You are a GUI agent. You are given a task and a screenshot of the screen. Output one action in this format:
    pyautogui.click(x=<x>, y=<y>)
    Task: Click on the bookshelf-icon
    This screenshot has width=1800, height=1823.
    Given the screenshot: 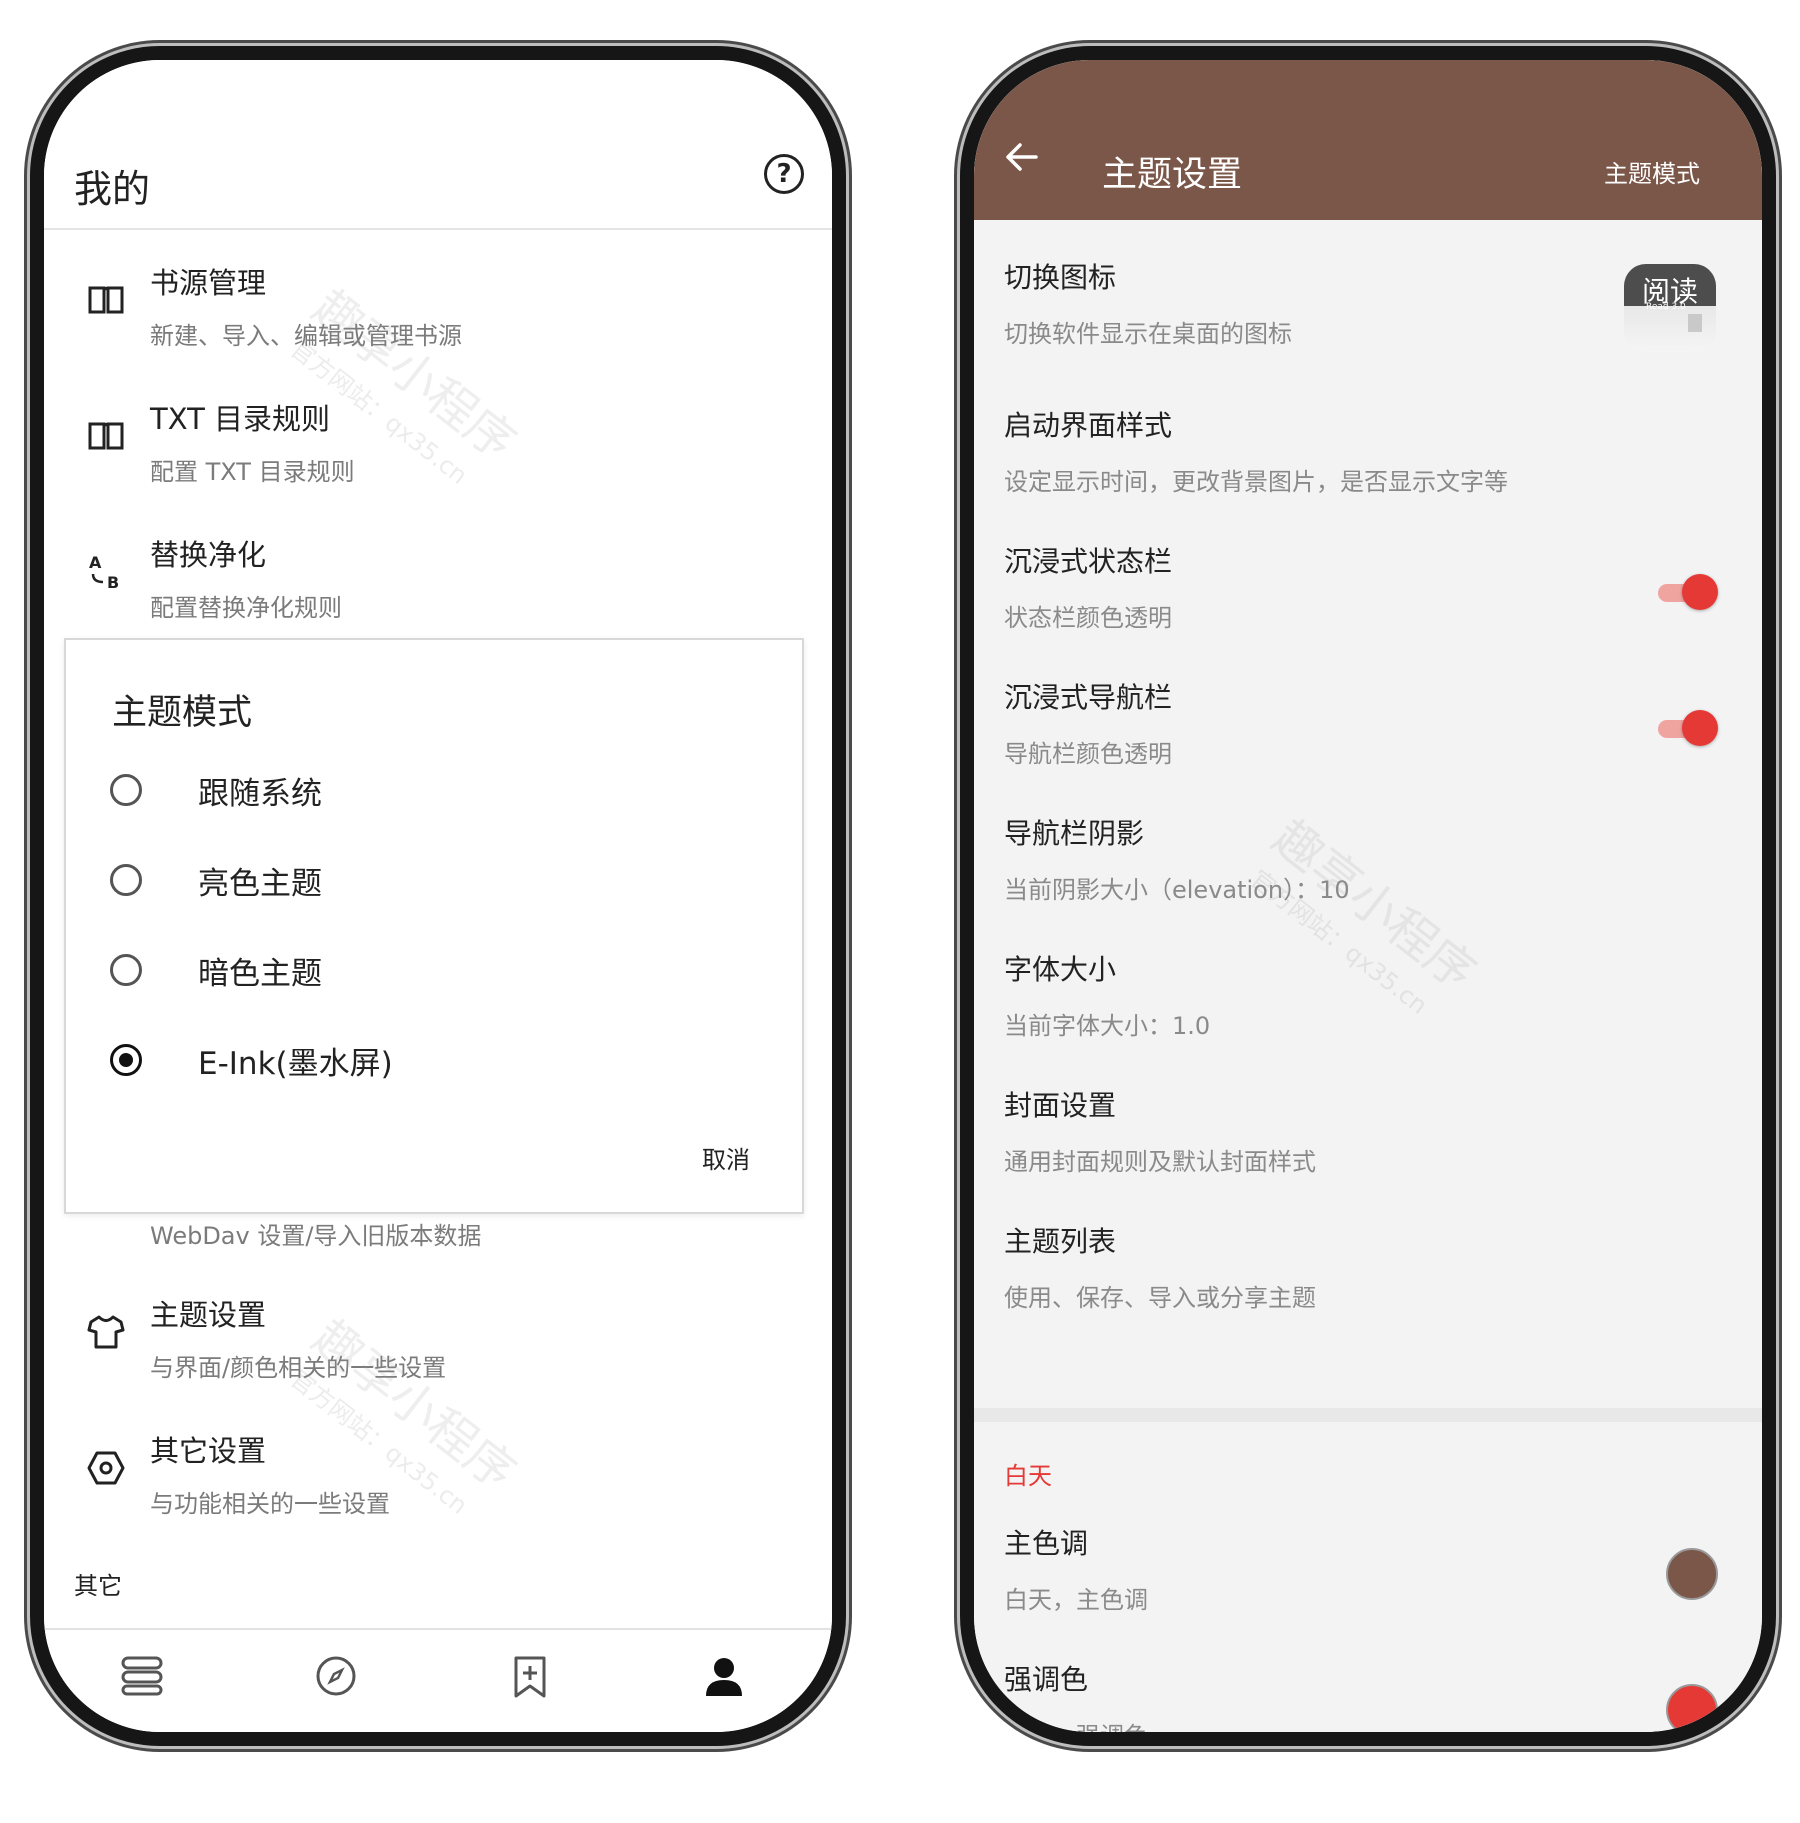 What is the action you would take?
    pyautogui.click(x=142, y=1681)
    